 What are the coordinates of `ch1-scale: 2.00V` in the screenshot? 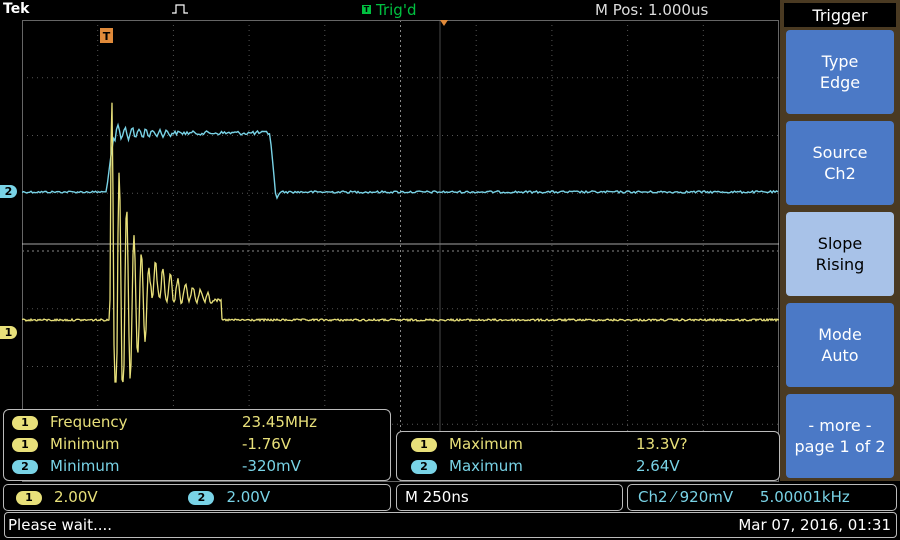 It's located at (76, 497).